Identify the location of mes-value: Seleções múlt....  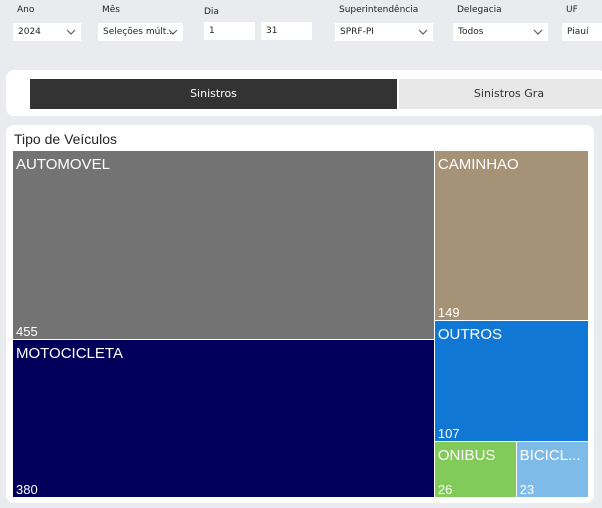
(139, 32).